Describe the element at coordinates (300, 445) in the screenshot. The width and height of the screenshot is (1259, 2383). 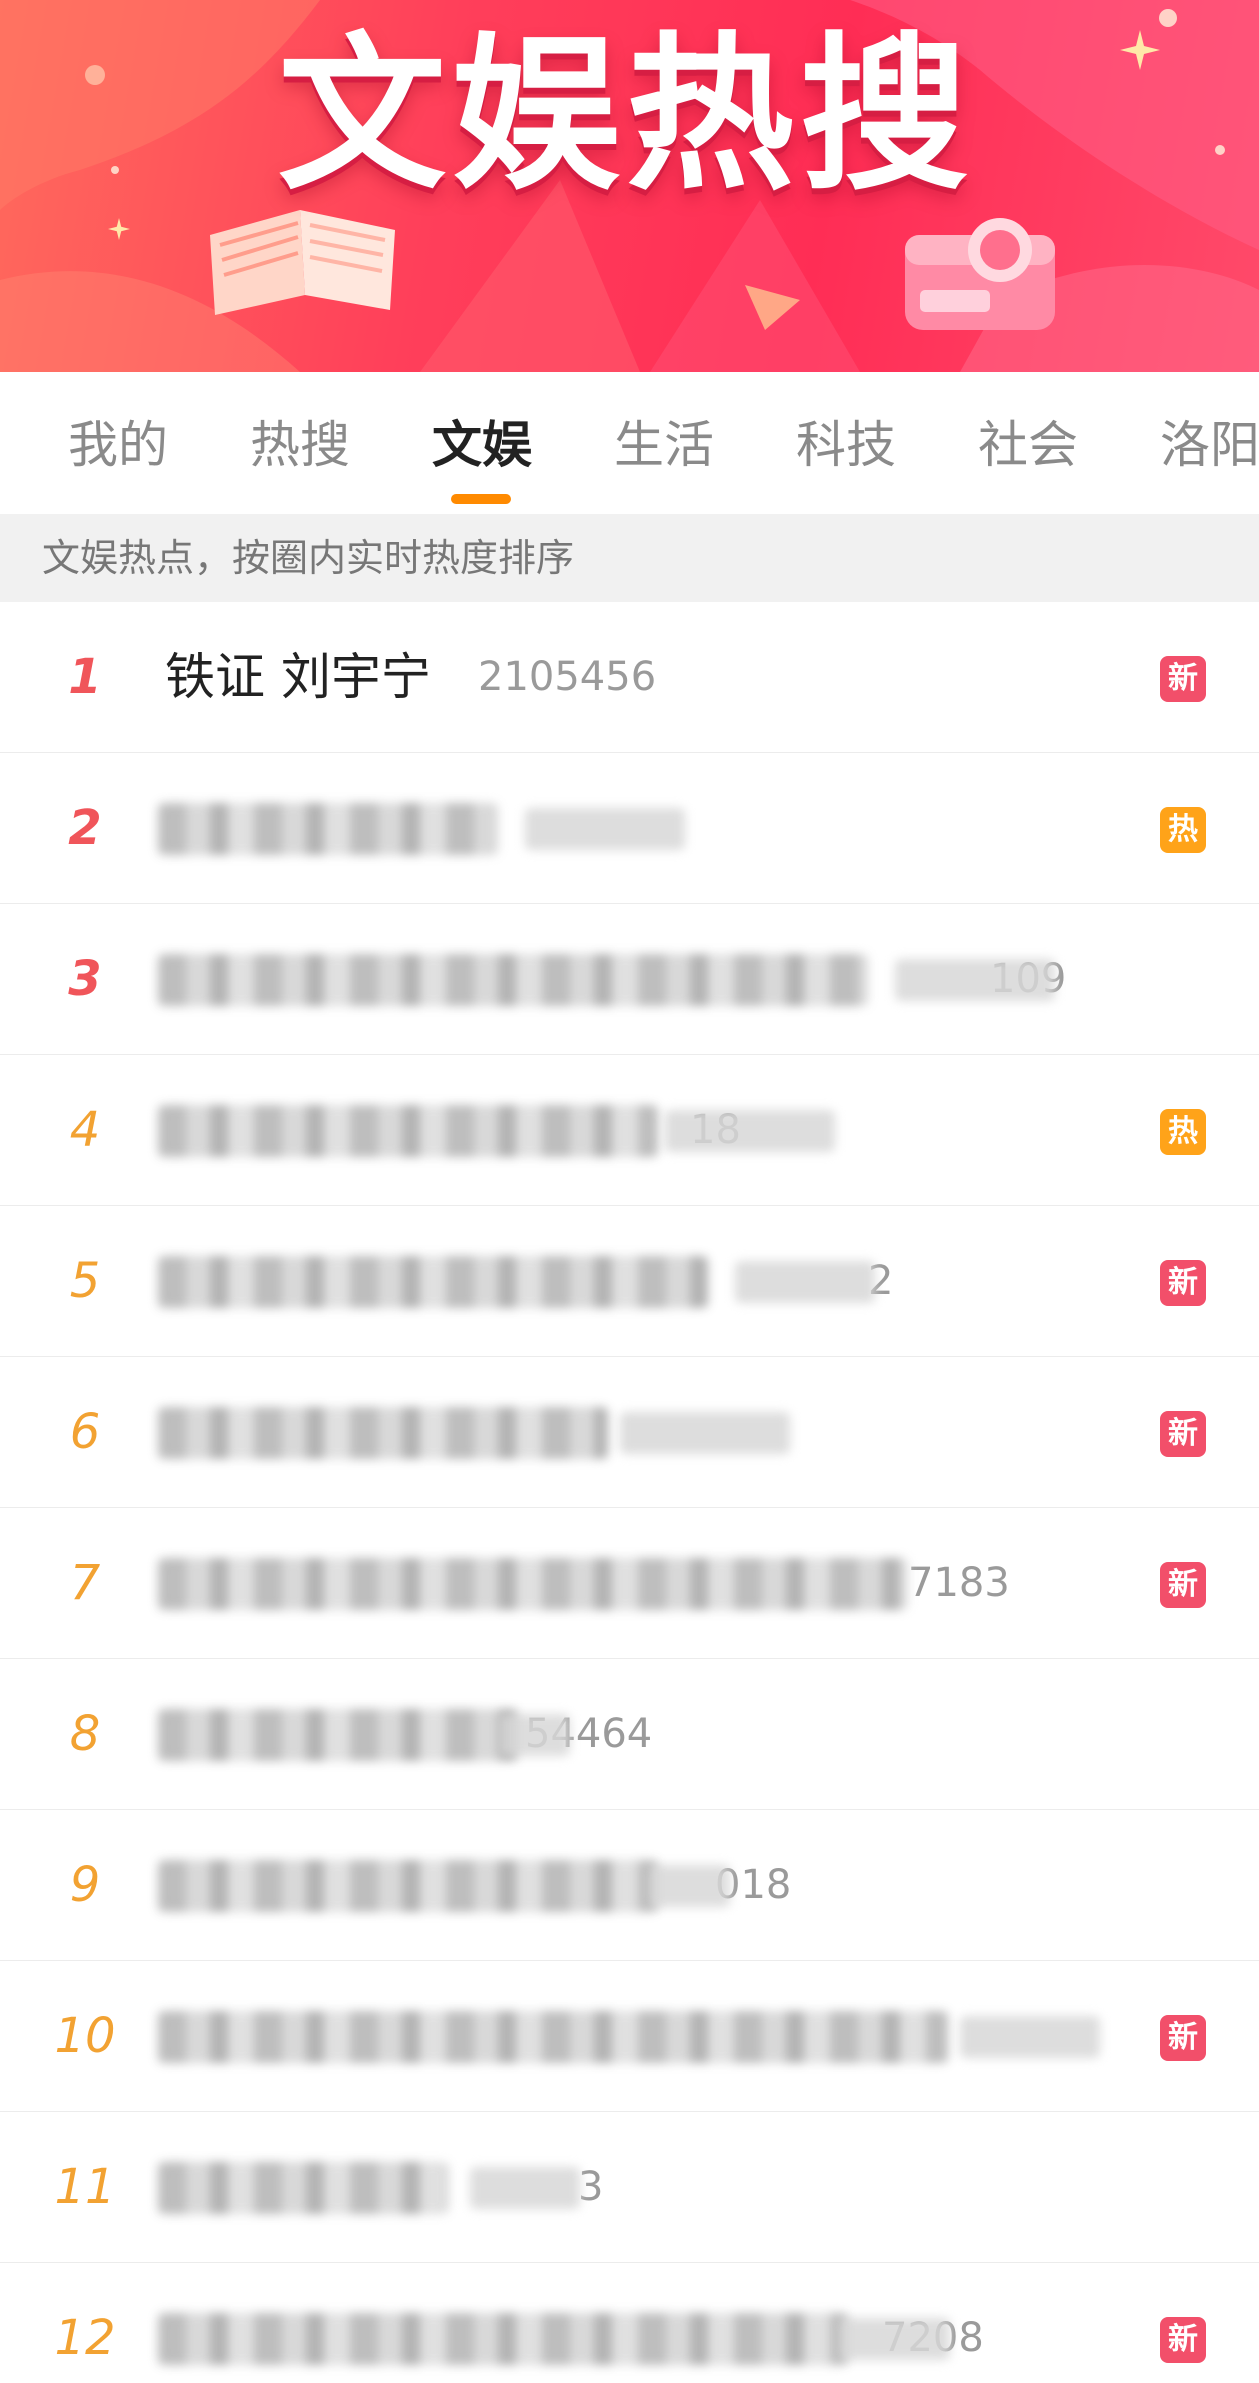
I see `tab-hot-search: 热搜` at that location.